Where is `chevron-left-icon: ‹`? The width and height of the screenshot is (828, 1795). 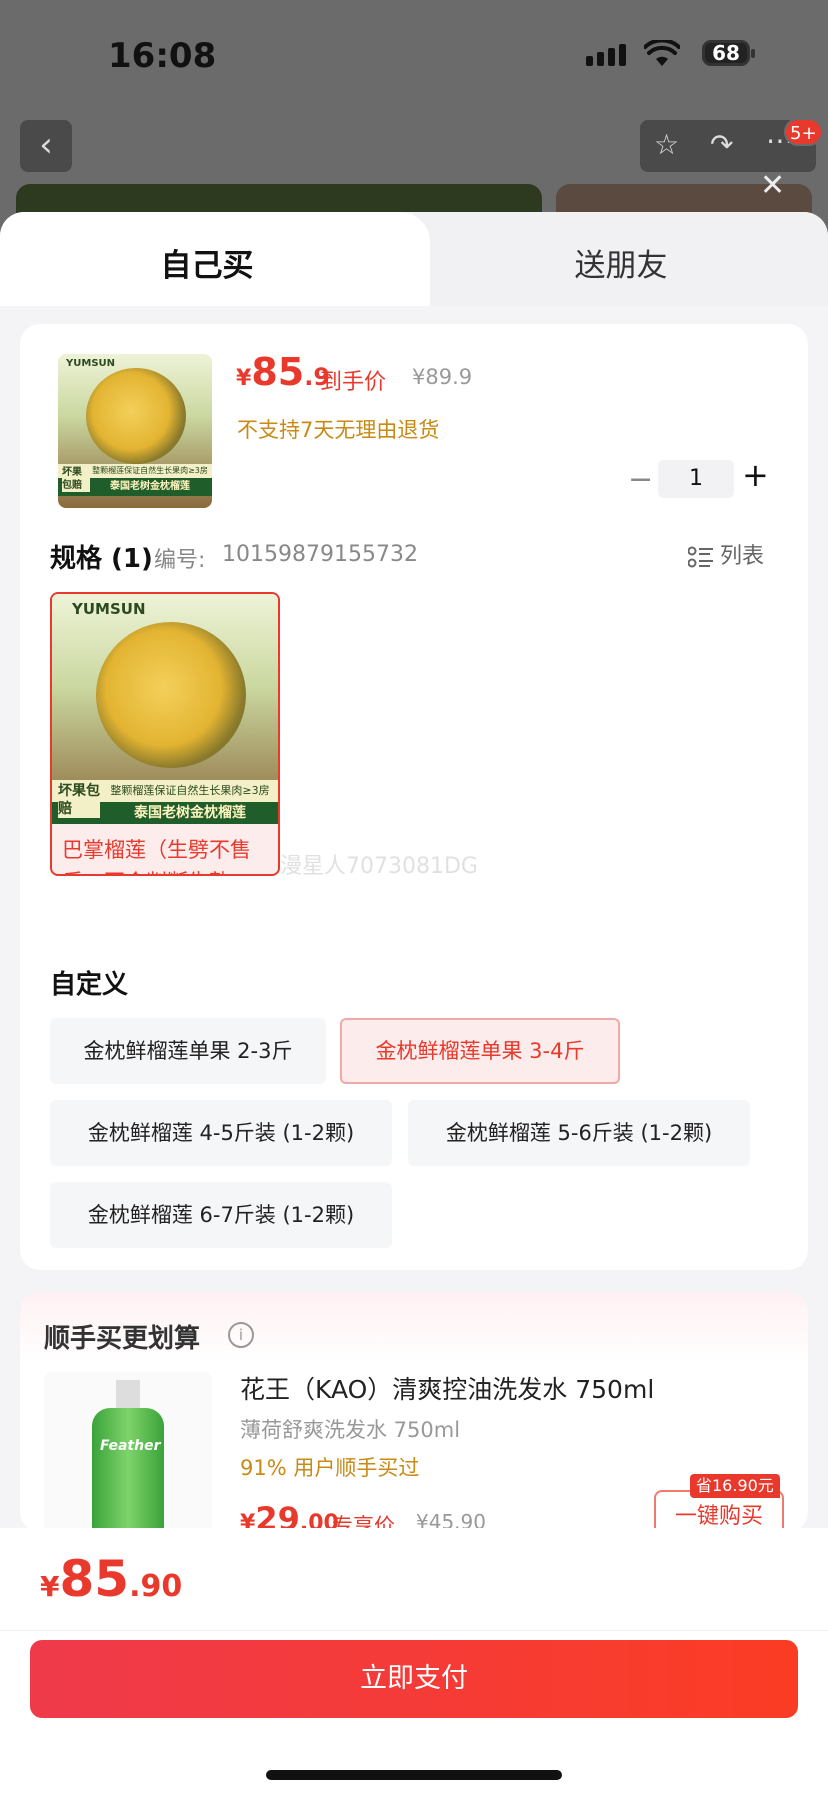
chevron-left-icon: ‹ is located at coordinates (46, 145).